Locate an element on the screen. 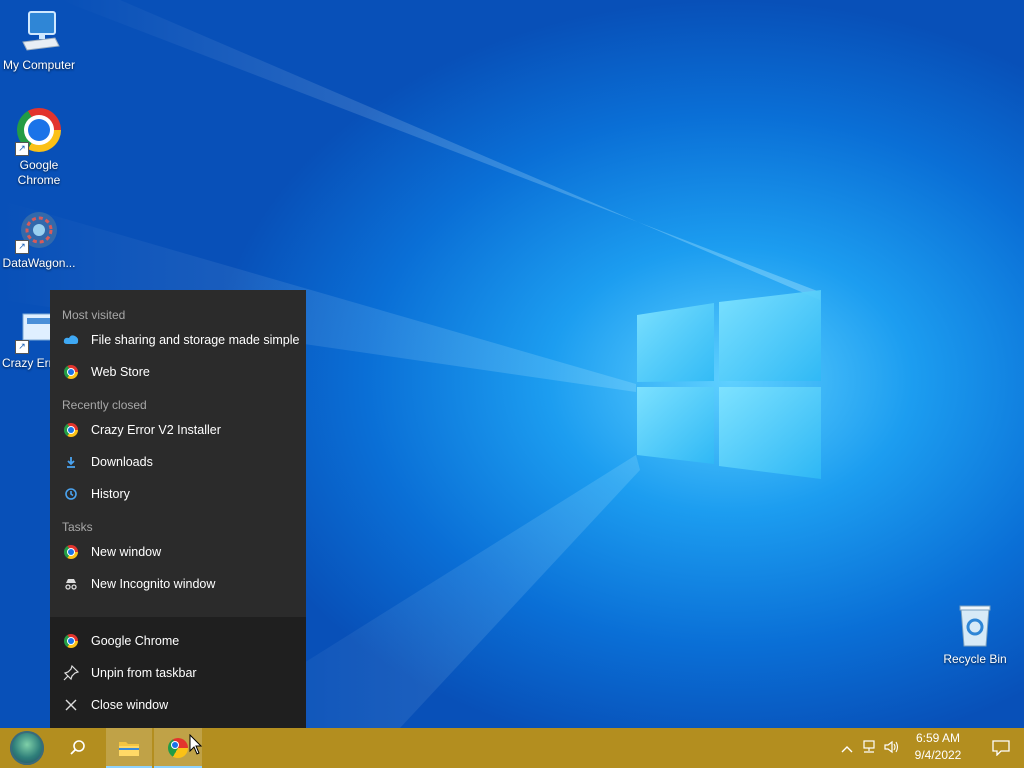  folder-icon is located at coordinates (129, 749).